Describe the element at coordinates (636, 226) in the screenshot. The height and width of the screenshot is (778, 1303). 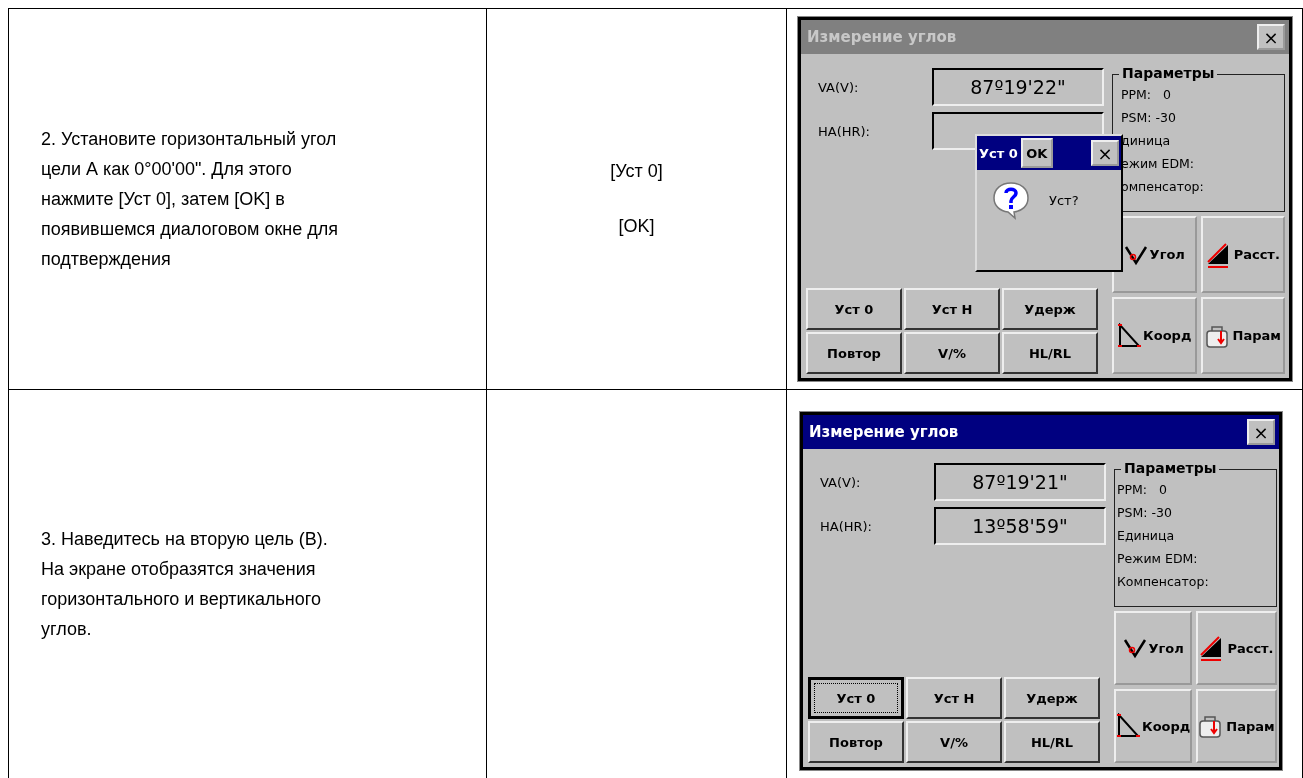
I see `key-label: [OK]` at that location.